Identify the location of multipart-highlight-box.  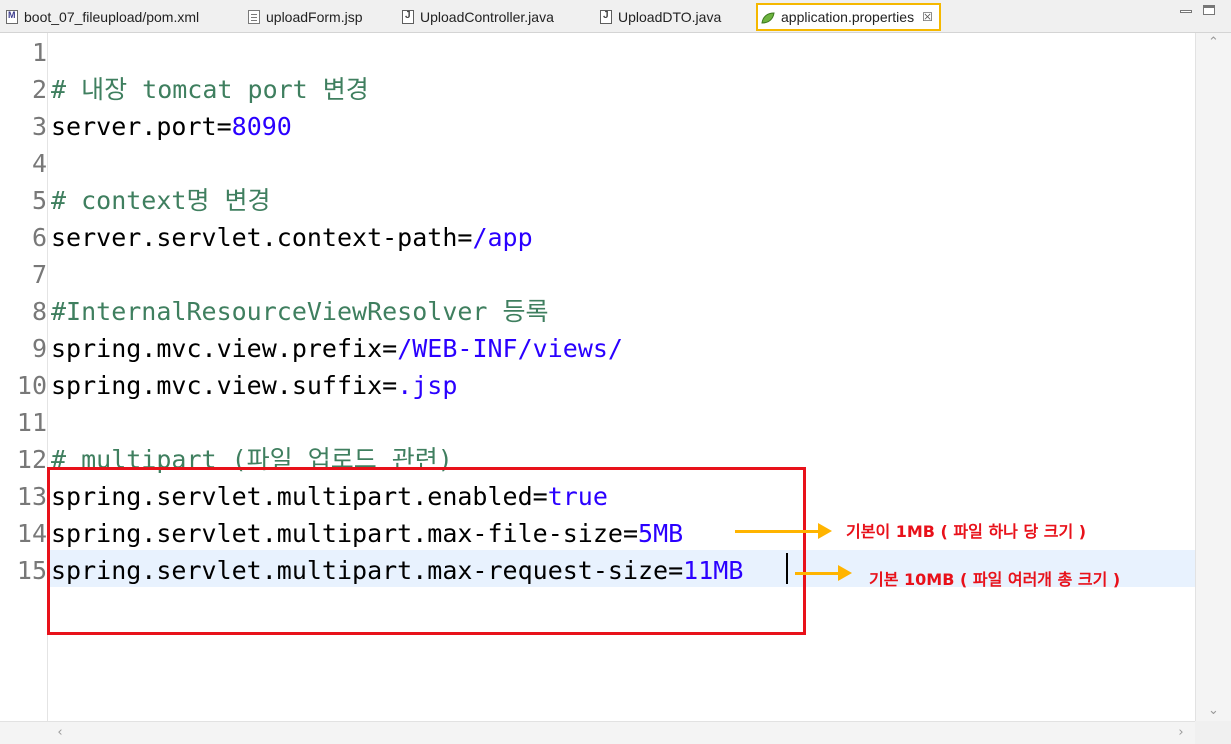
(426, 551).